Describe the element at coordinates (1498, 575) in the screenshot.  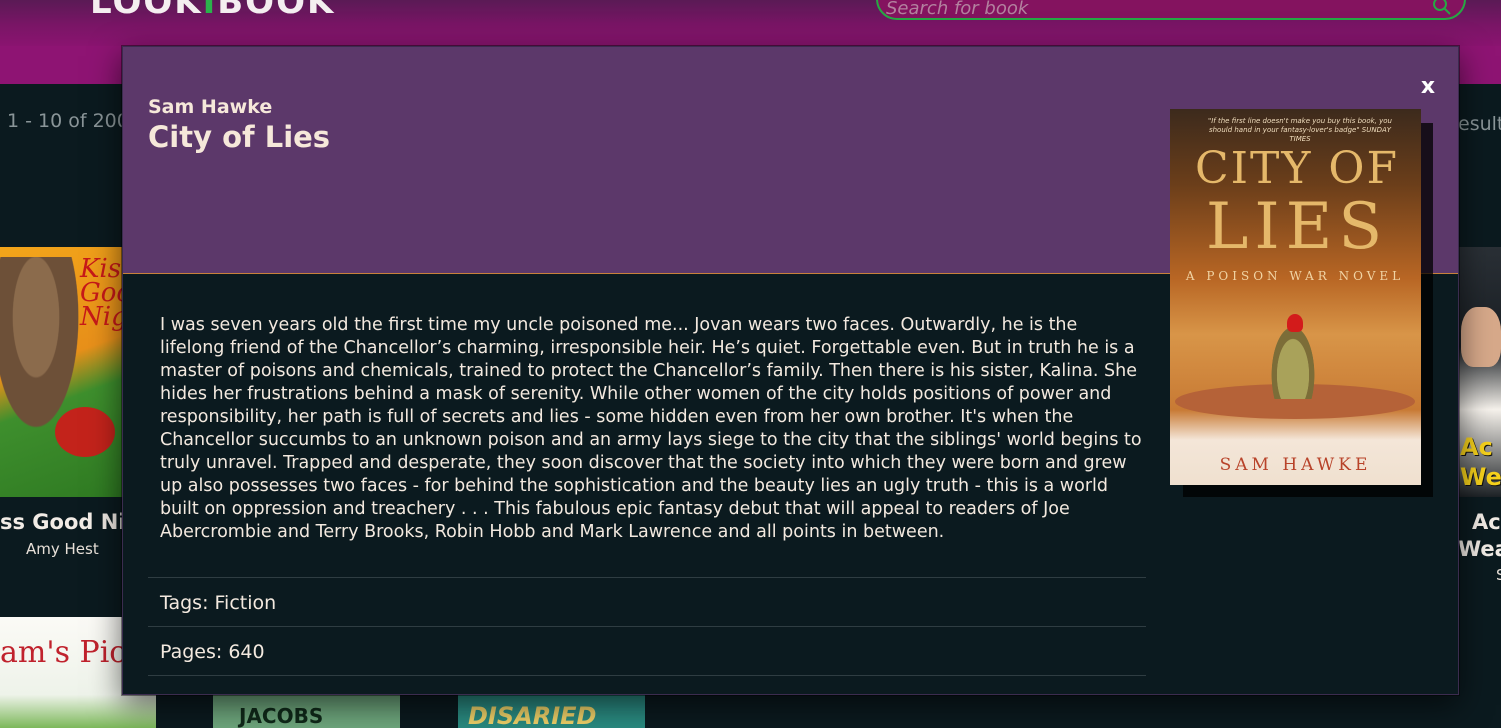
I see `book-author: S` at that location.